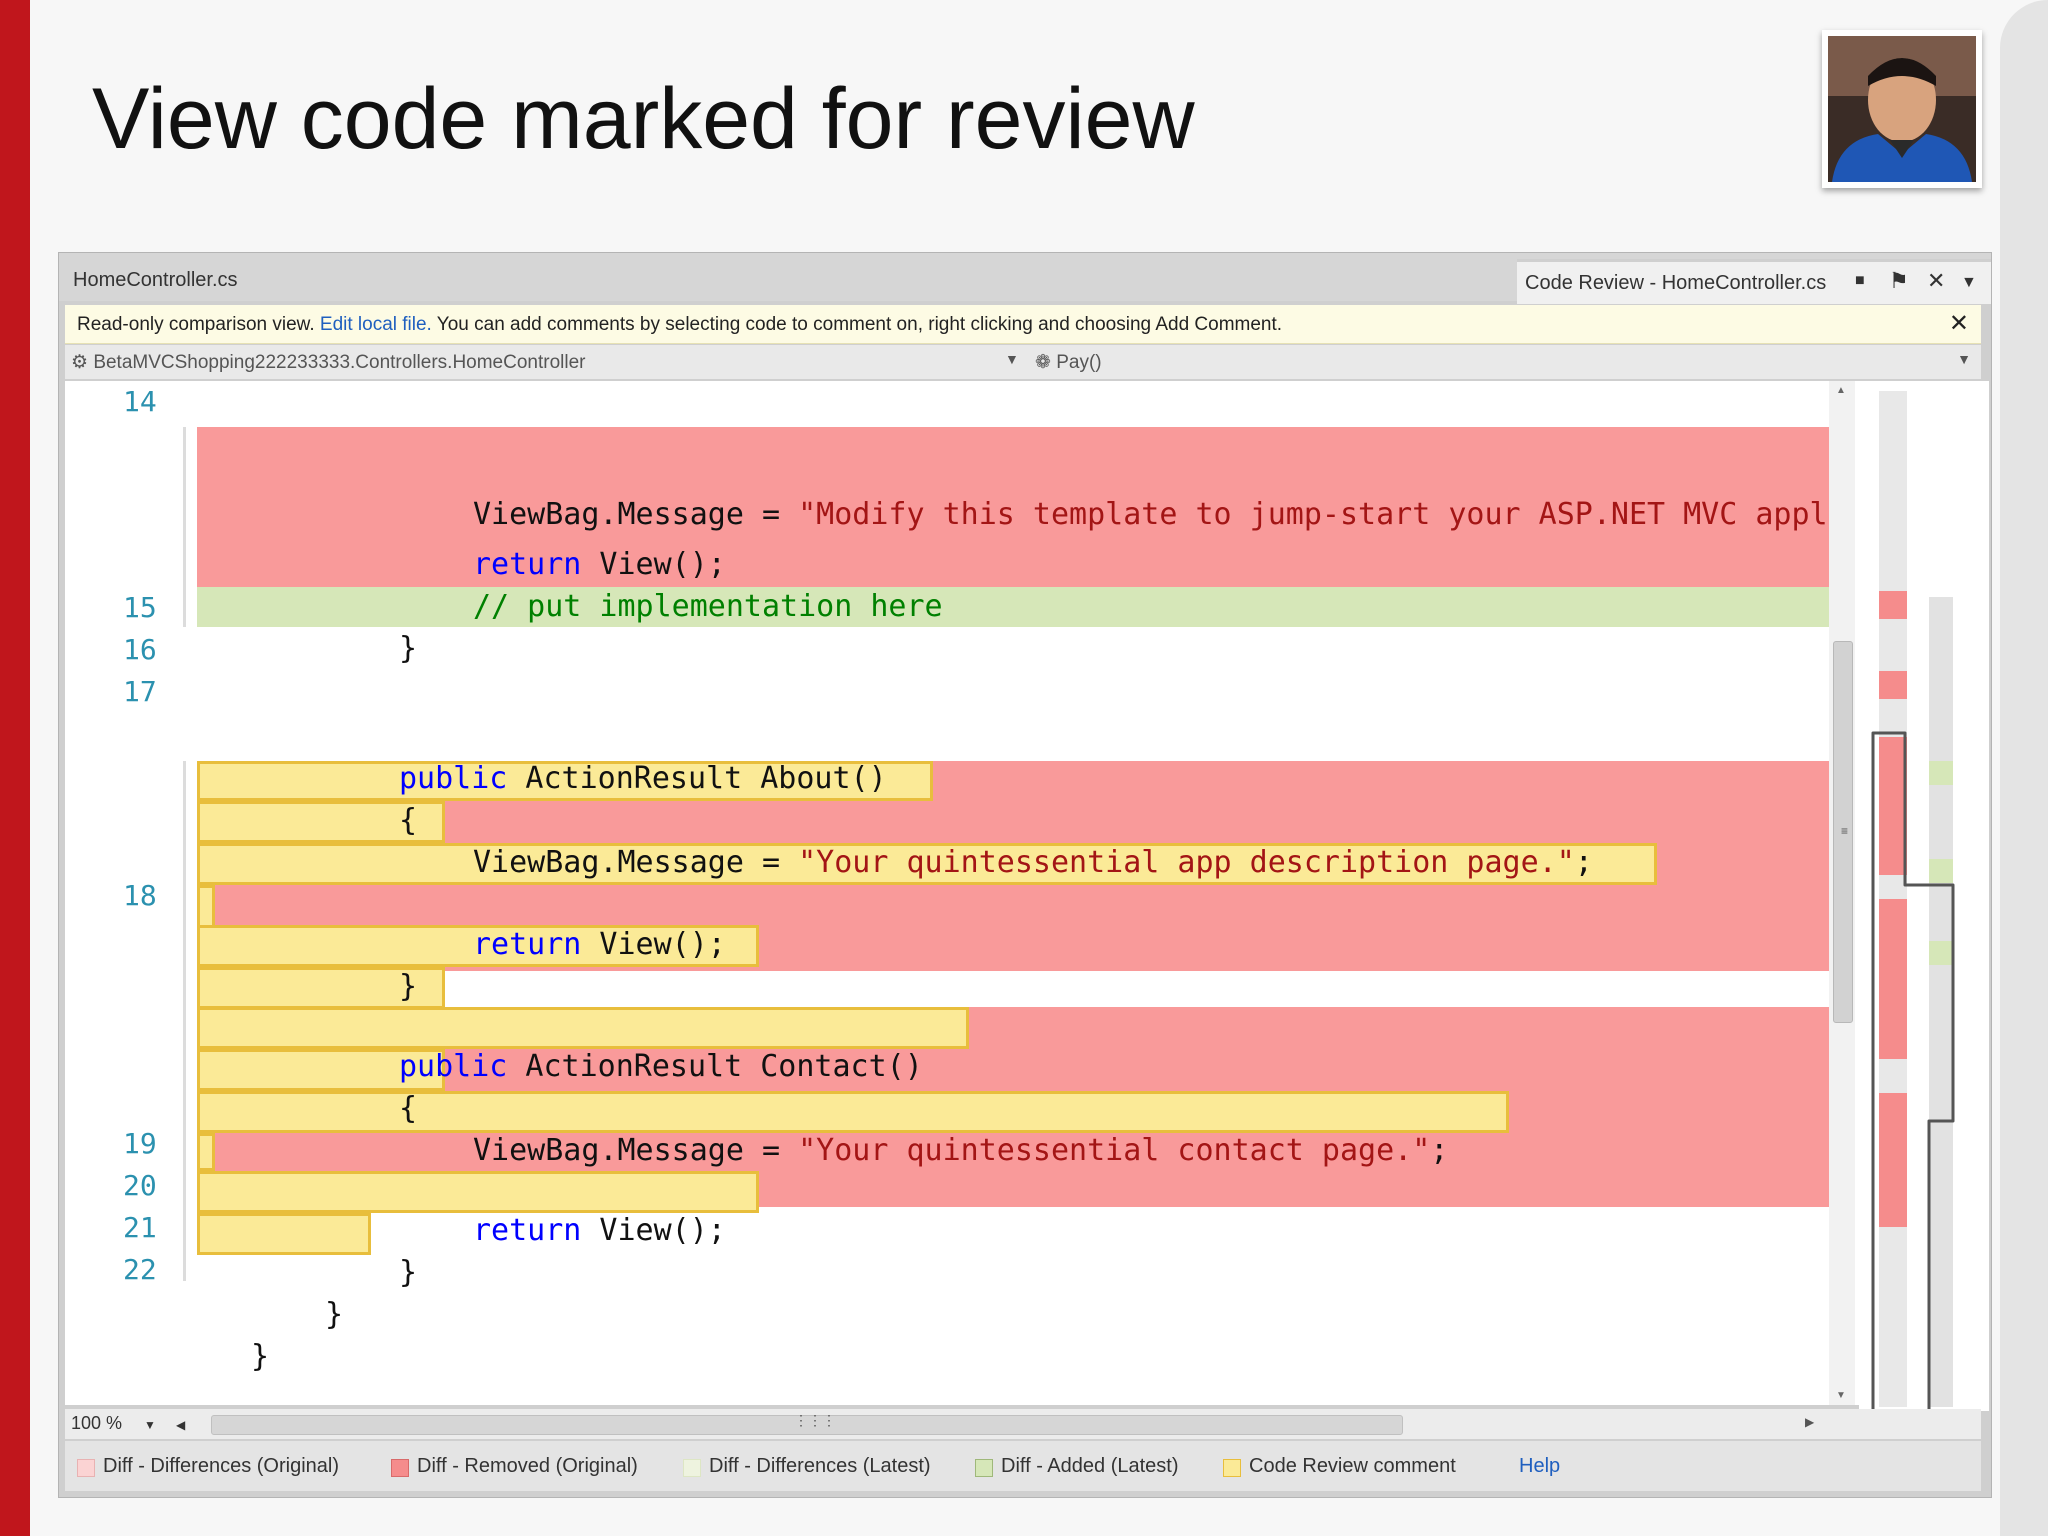 This screenshot has height=1536, width=2048. I want to click on line-number: 15, so click(140, 607).